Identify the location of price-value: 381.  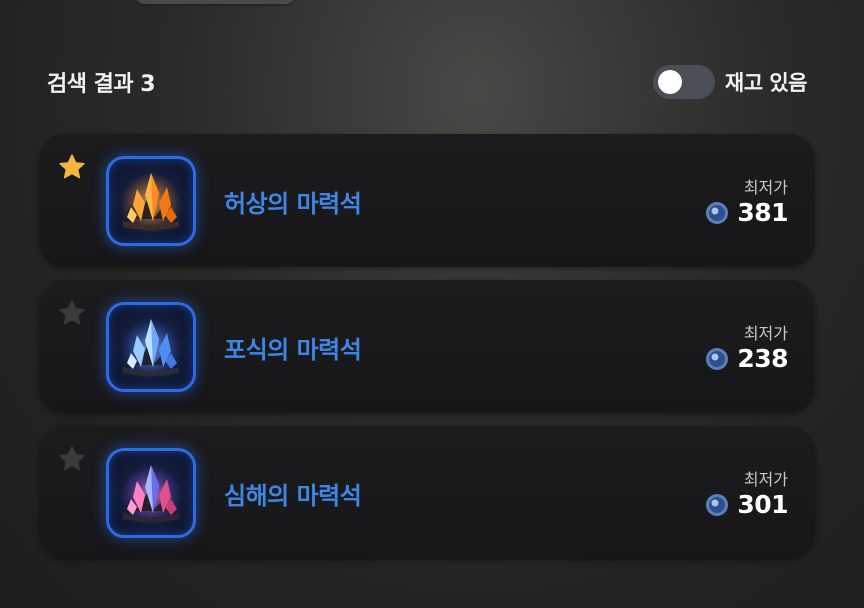
(762, 212).